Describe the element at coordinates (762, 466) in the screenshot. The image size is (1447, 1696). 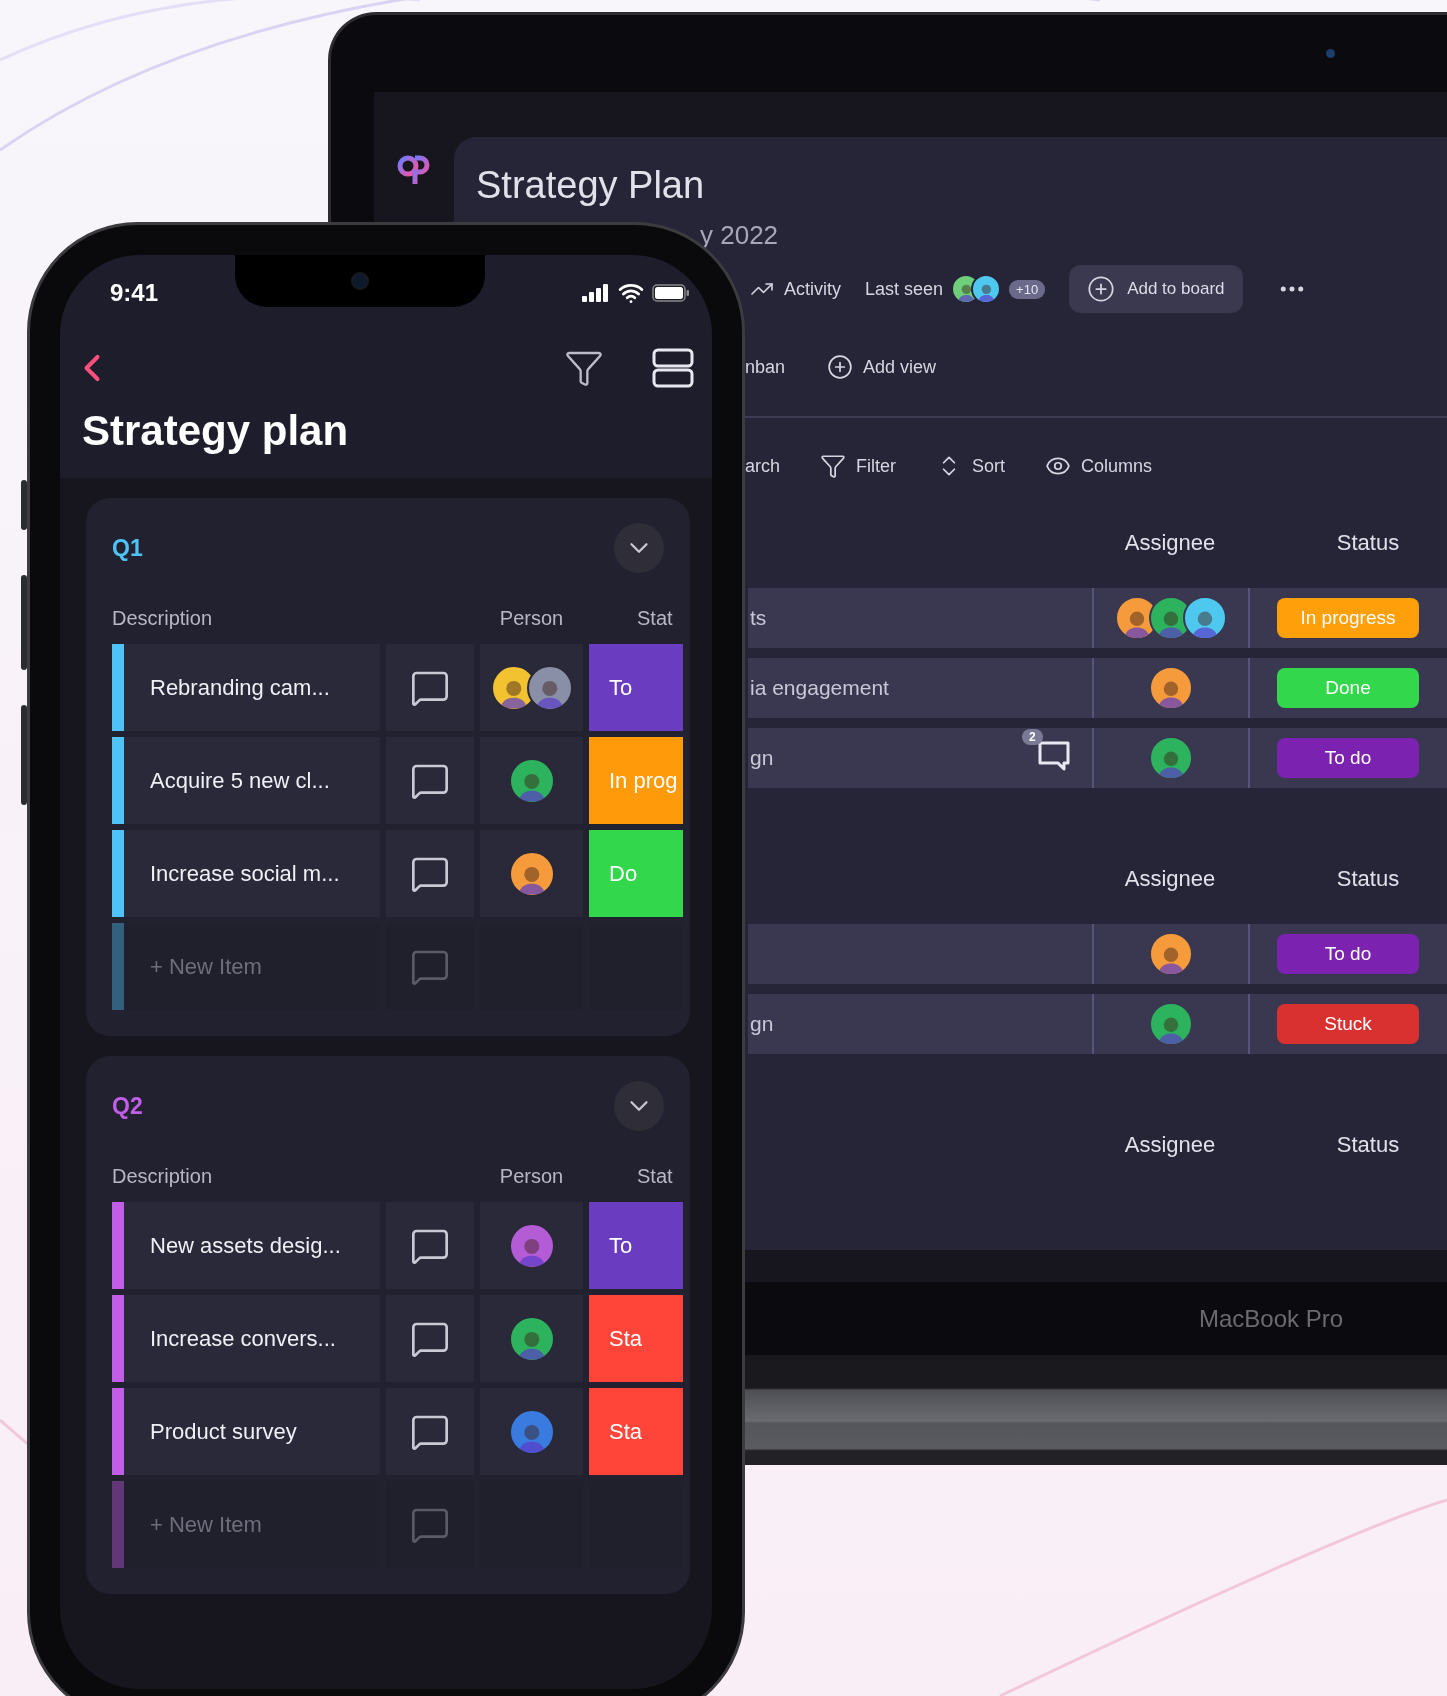
I see `search-field: arch` at that location.